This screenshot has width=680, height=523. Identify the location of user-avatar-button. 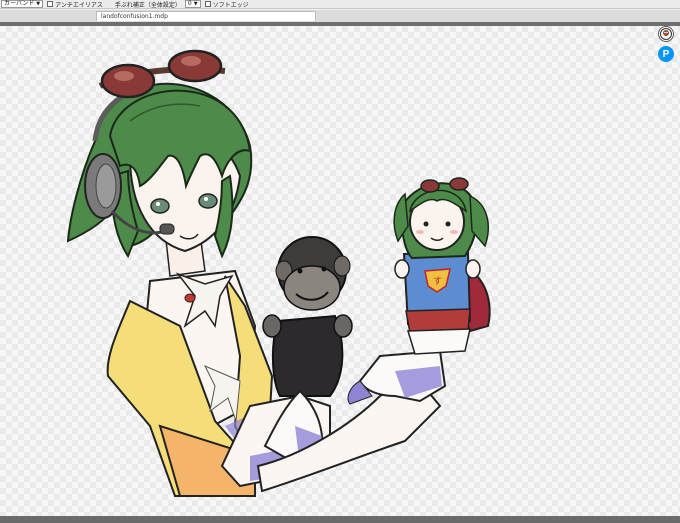
(666, 34).